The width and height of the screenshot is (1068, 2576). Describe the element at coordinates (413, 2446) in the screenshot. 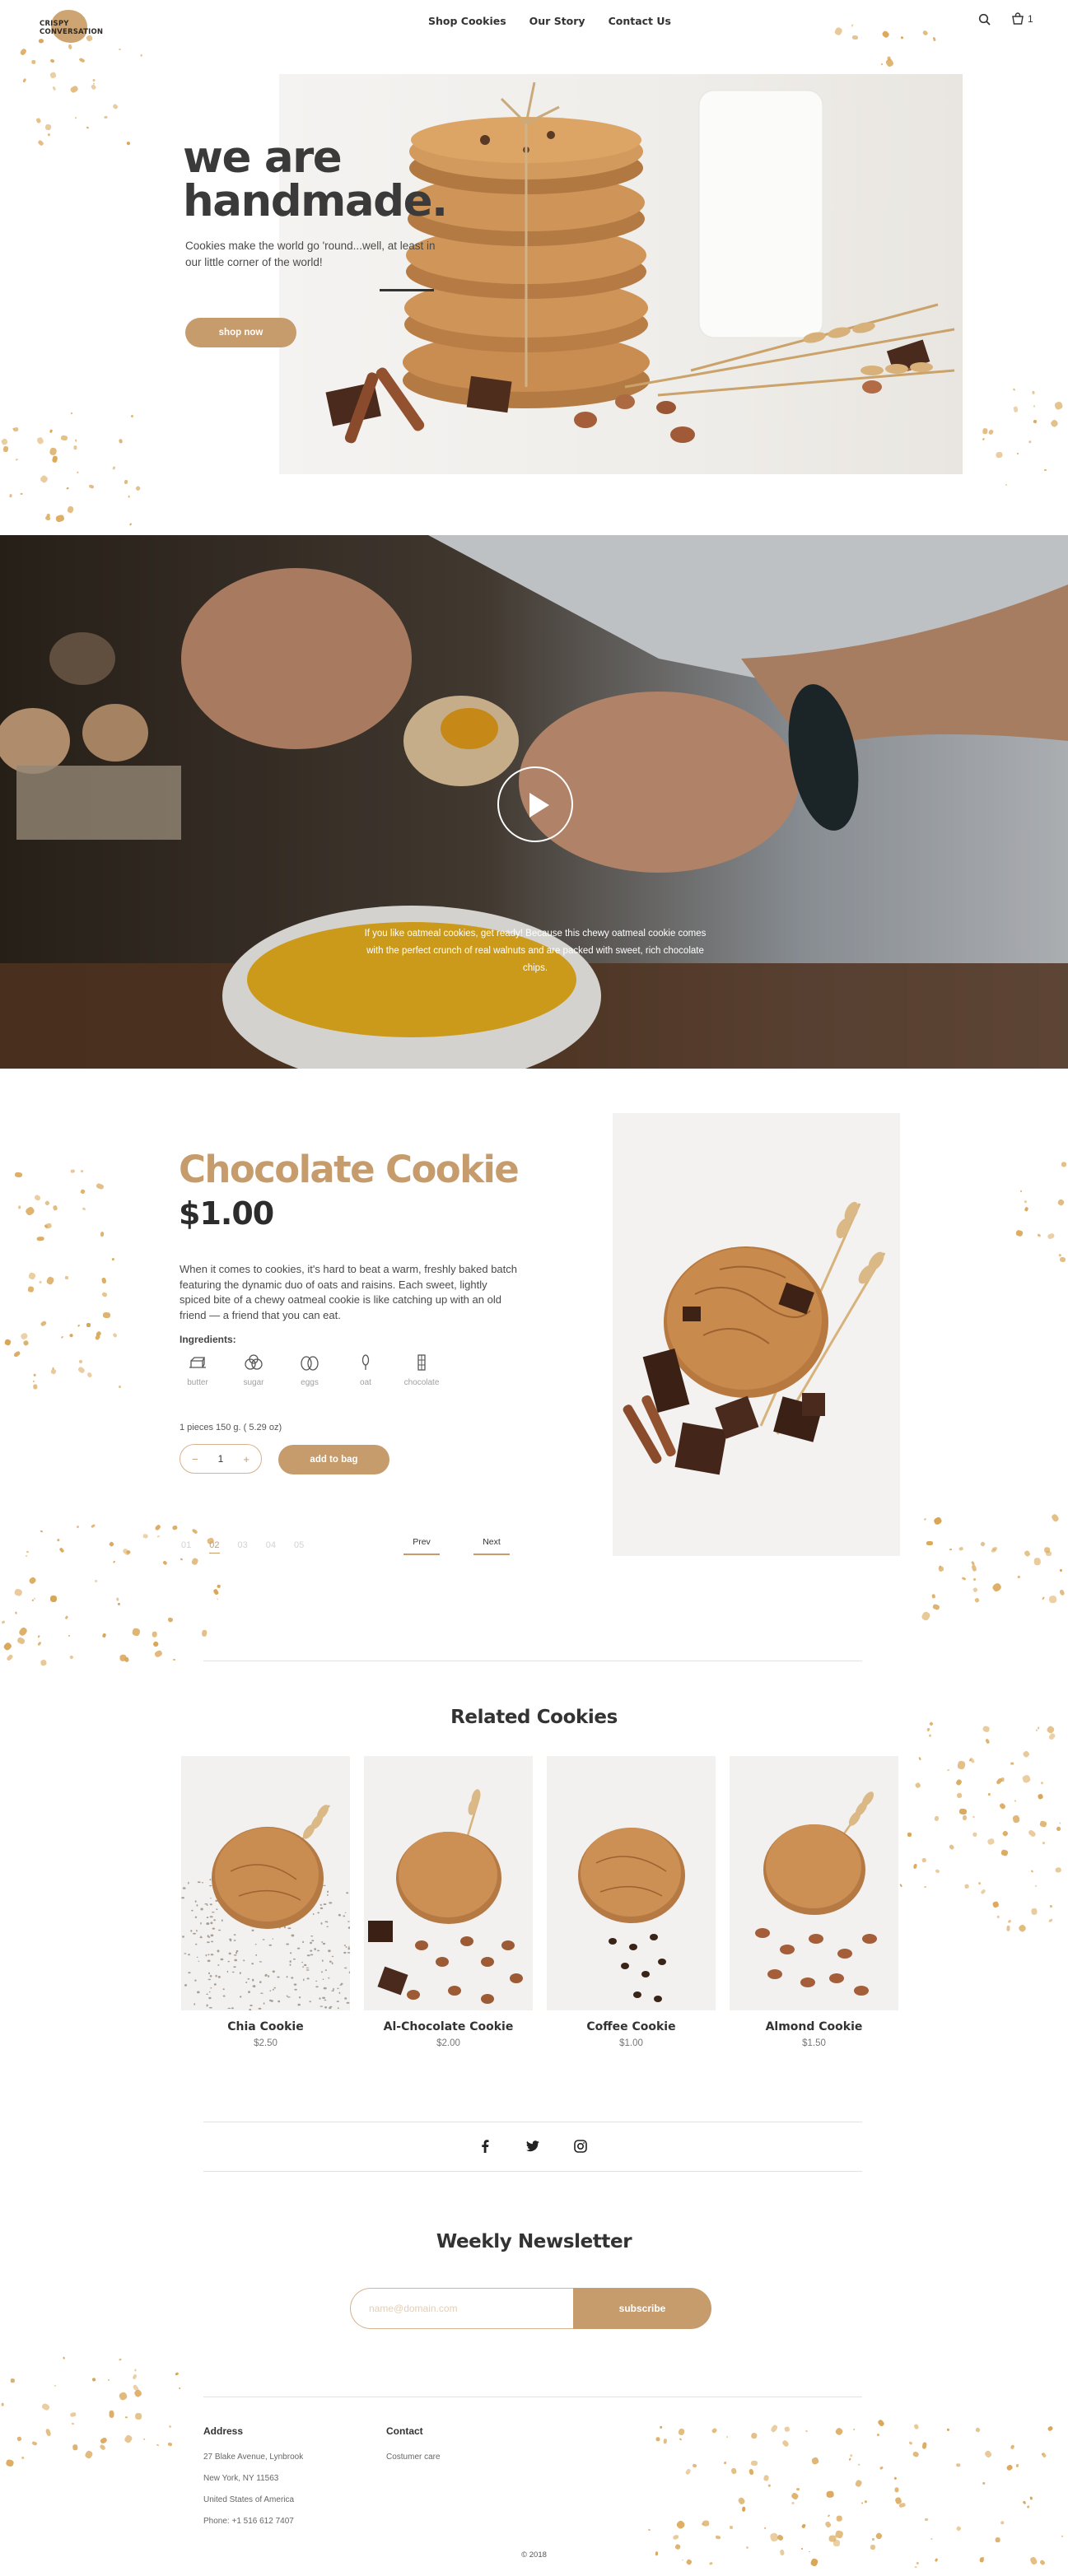

I see `footer-contact: Contact Costumer care` at that location.